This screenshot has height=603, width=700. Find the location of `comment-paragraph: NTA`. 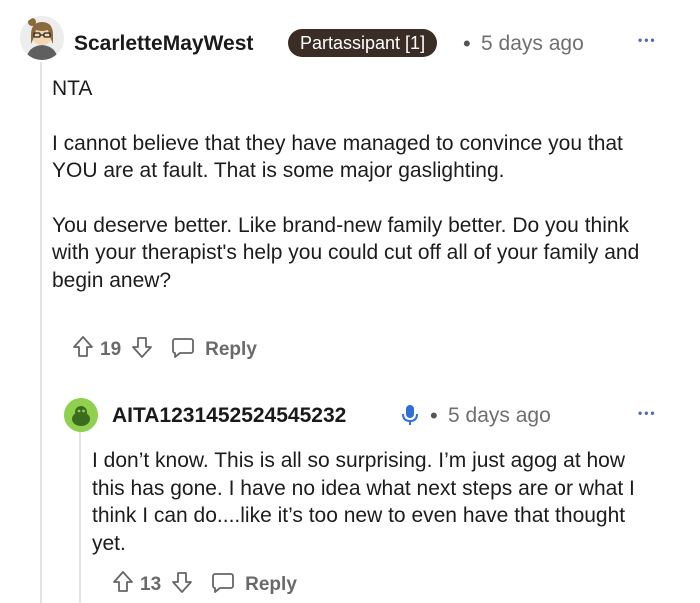

comment-paragraph: NTA is located at coordinates (72, 88).